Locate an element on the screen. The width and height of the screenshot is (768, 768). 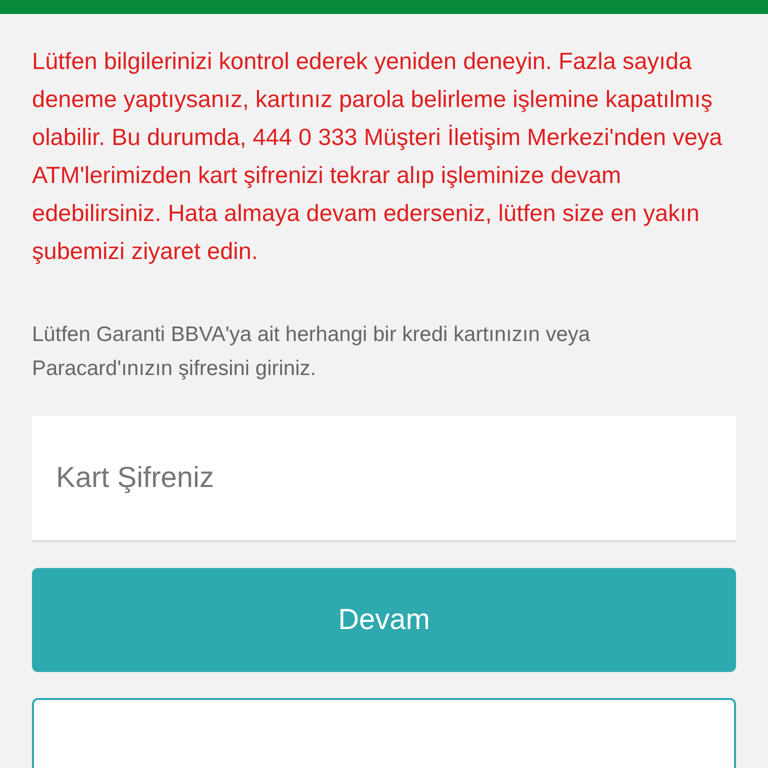
continue-button: Devam is located at coordinates (384, 620).